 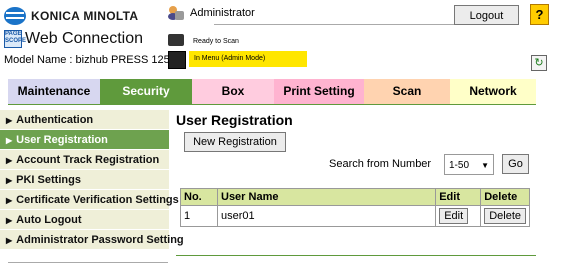 What do you see at coordinates (84, 220) in the screenshot?
I see `sidebar-item-auto-logout: ▶ Auto Logout` at bounding box center [84, 220].